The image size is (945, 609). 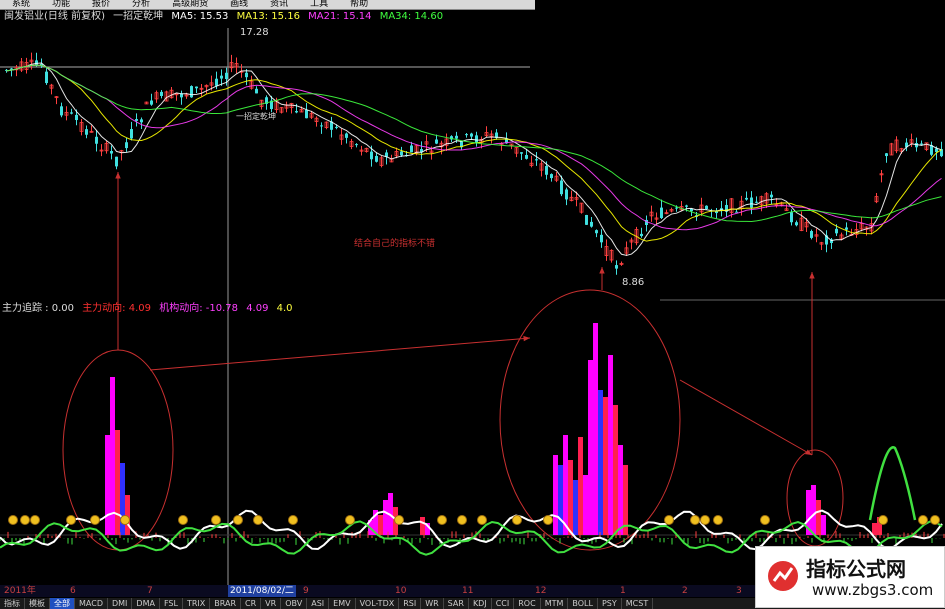 What do you see at coordinates (527, 603) in the screenshot?
I see `tab-roc: ROC` at bounding box center [527, 603].